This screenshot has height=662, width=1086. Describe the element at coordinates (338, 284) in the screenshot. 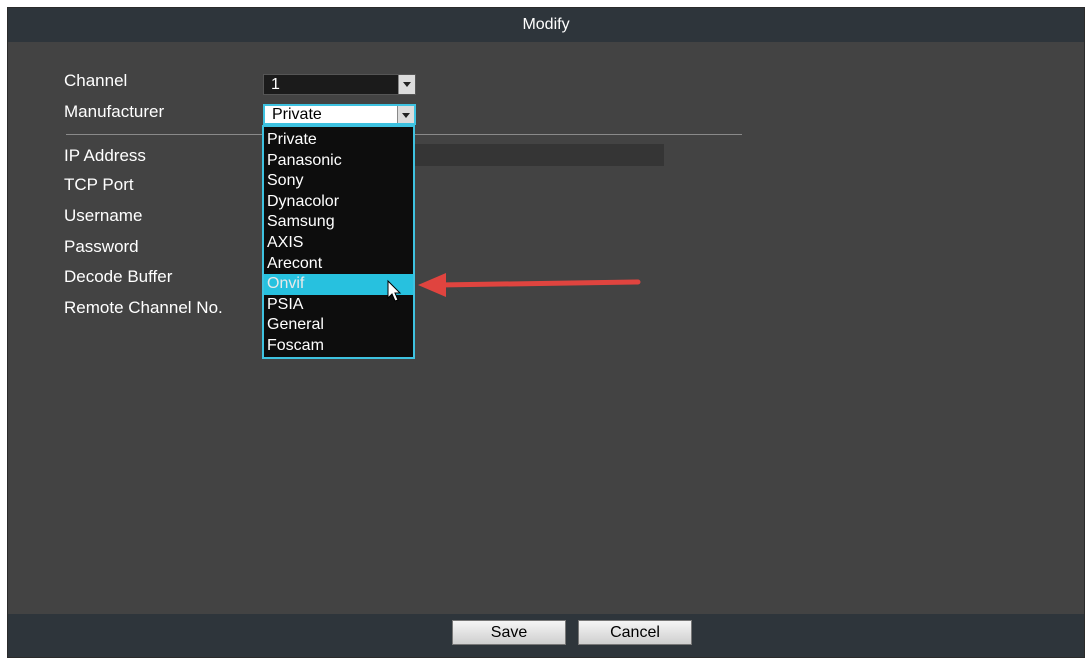

I see `dropdown-option-onvif: Onvif` at that location.